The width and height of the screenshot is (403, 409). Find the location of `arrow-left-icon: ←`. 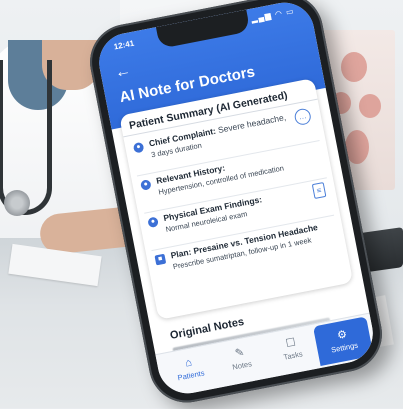

arrow-left-icon: ← is located at coordinates (122, 72).